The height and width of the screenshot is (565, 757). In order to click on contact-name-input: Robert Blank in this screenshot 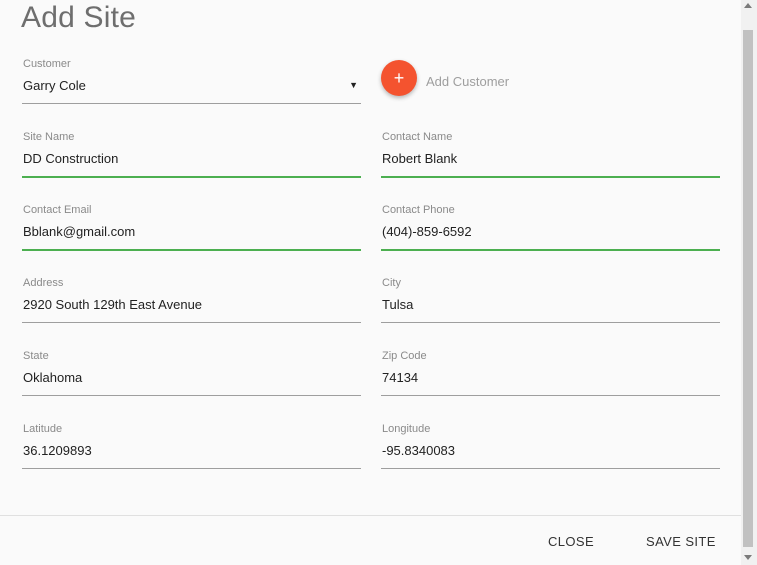, I will do `click(419, 158)`.